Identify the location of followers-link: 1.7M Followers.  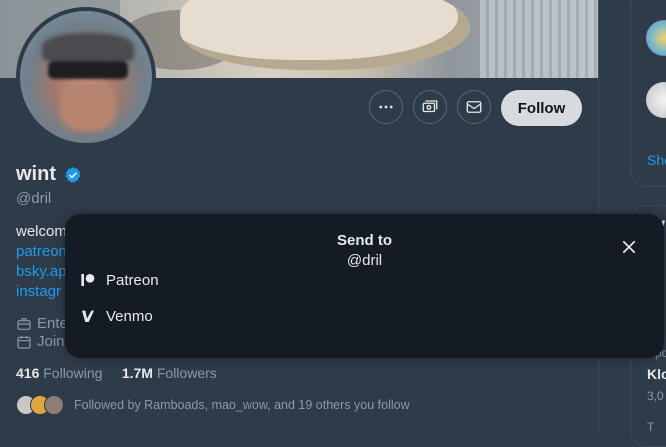
(169, 373).